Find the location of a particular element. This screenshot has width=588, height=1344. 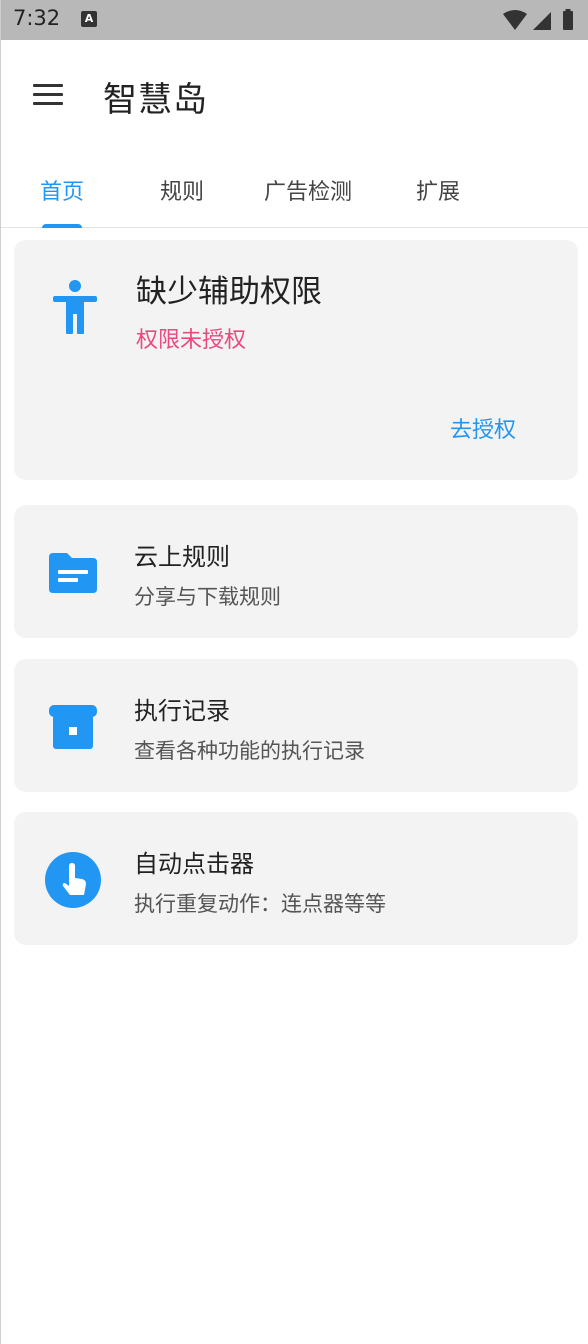

permission-status: 权限未授权 is located at coordinates (191, 340).